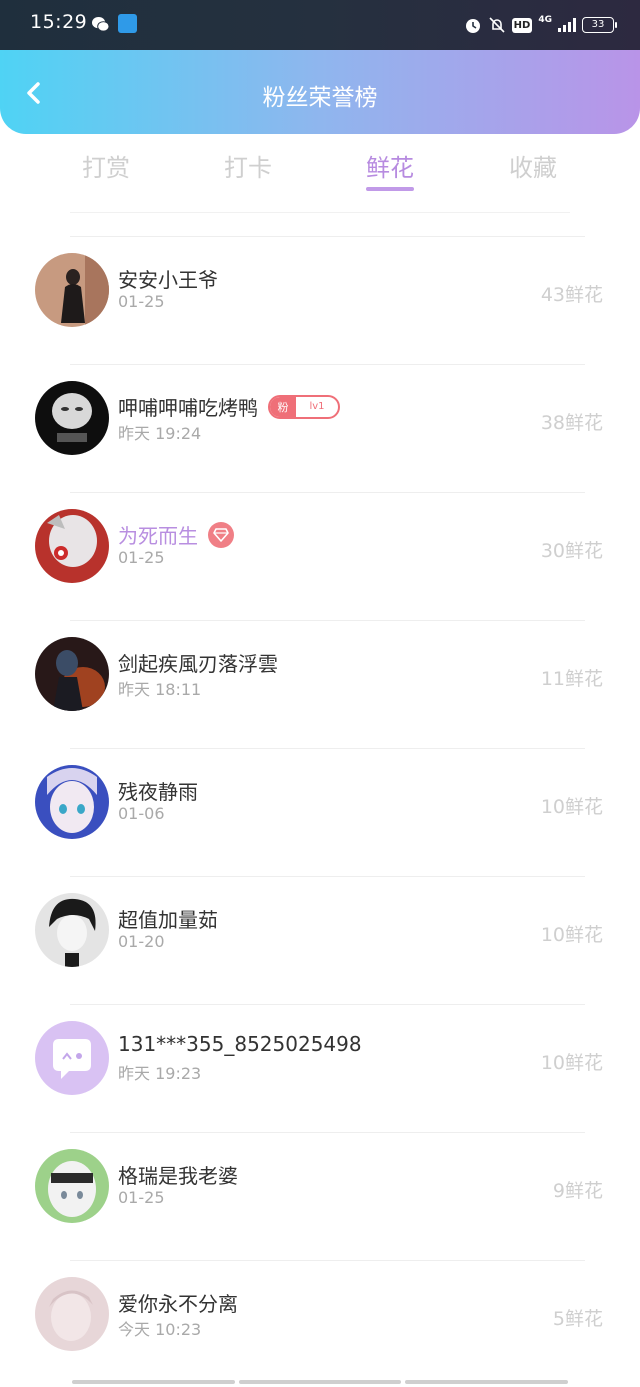 This screenshot has height=1387, width=640. I want to click on user-name: 格瑞是我老婆, so click(178, 1174).